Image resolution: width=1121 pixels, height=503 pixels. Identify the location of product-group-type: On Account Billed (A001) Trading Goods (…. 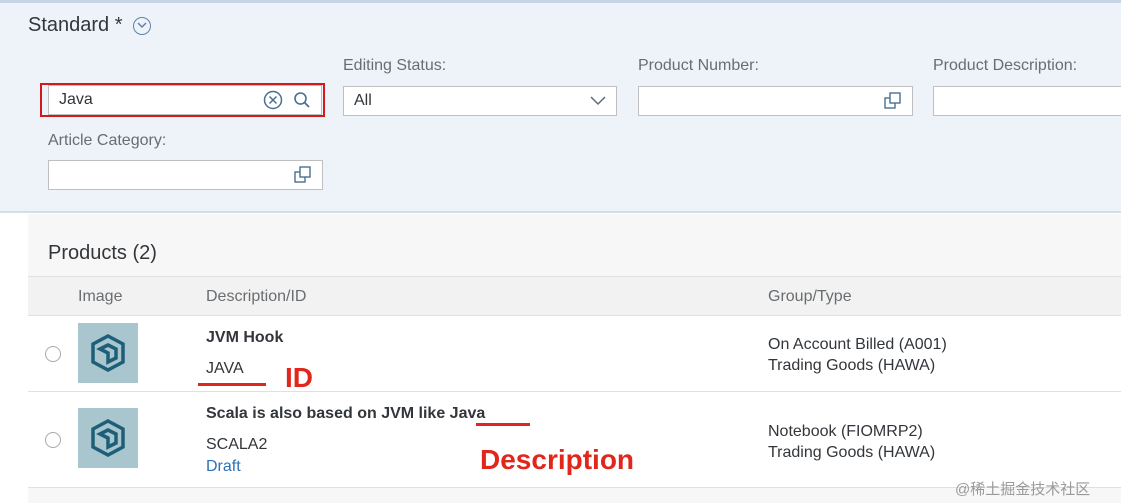
(857, 355).